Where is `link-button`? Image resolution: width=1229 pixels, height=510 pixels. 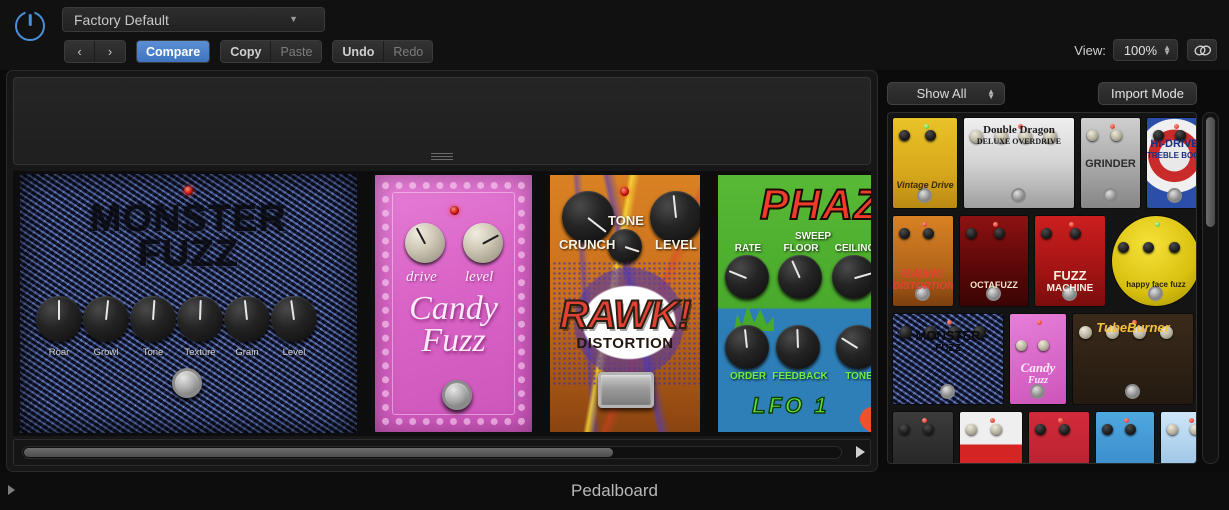 link-button is located at coordinates (1202, 50).